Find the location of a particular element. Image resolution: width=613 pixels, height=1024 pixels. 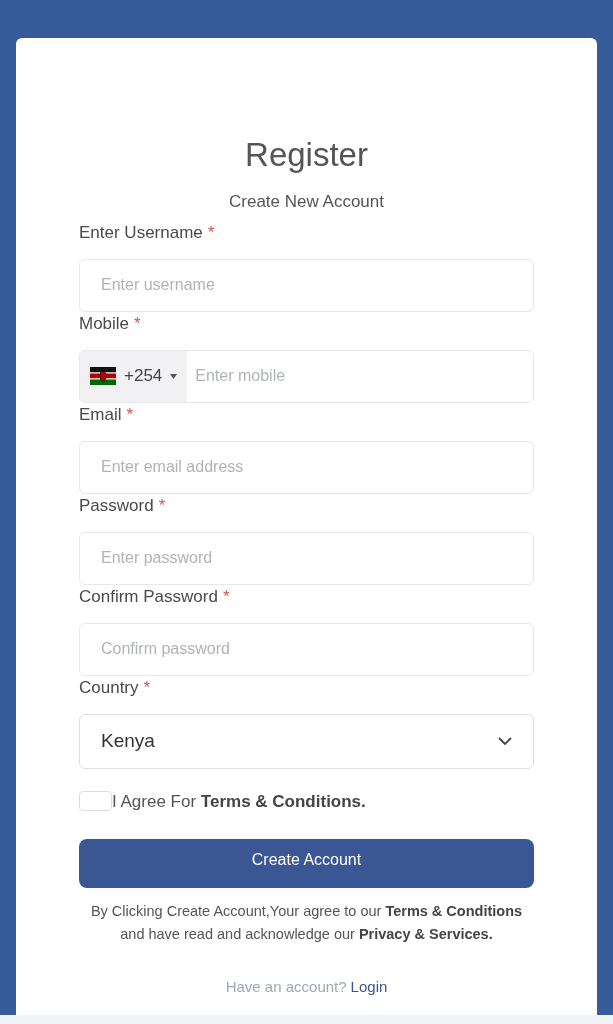

field-label: Email is located at coordinates (100, 415).